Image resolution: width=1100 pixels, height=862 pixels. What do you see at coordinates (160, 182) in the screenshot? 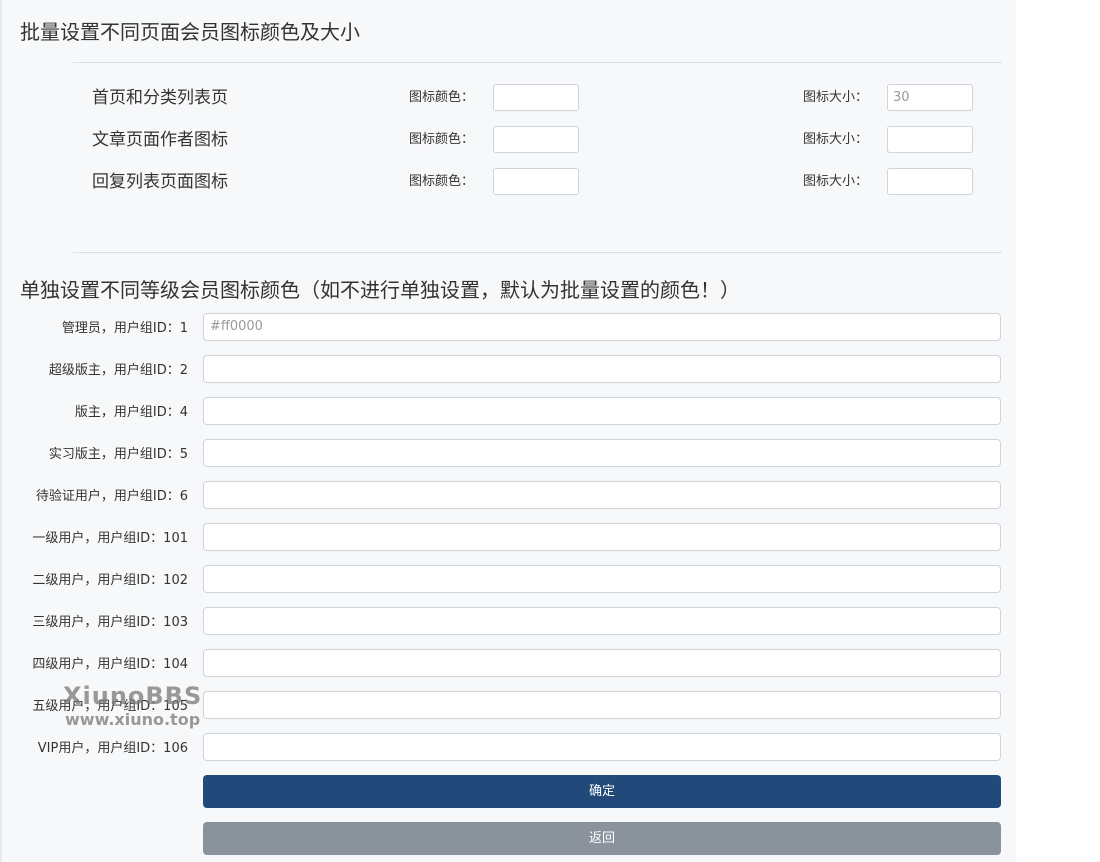
I see `batch-row-label-reply: 回复列表页面图标` at bounding box center [160, 182].